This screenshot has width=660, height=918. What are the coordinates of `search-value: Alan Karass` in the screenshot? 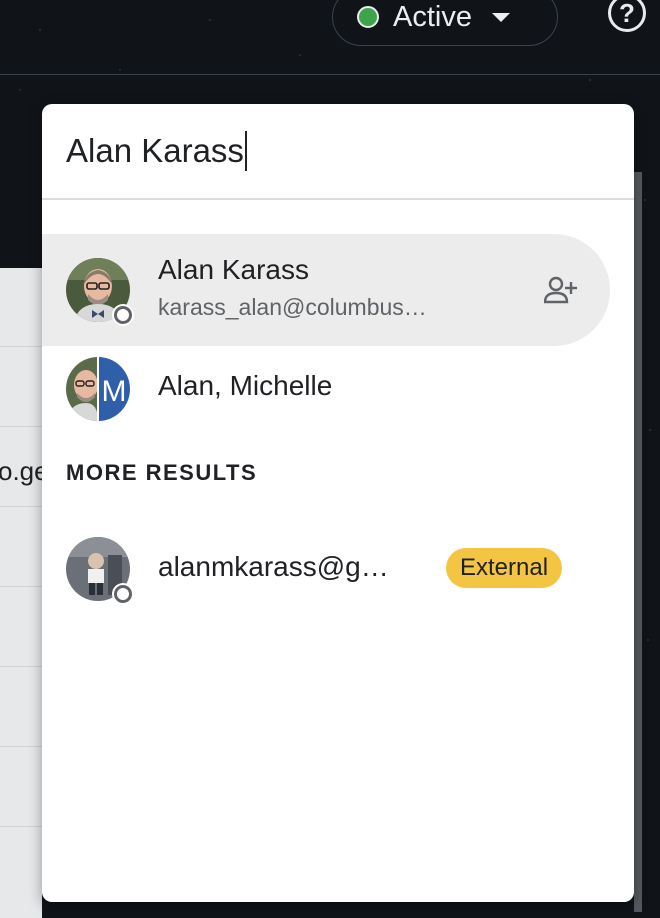 It's located at (155, 150).